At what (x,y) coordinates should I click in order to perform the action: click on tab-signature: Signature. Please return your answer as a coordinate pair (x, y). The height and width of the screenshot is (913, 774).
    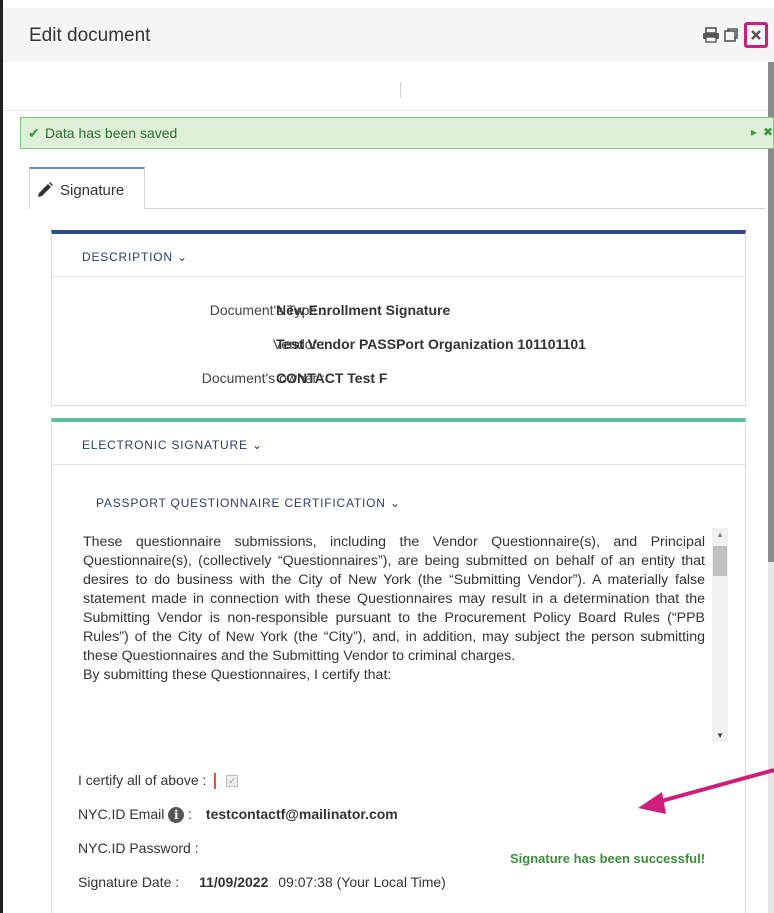
    Looking at the image, I should click on (87, 188).